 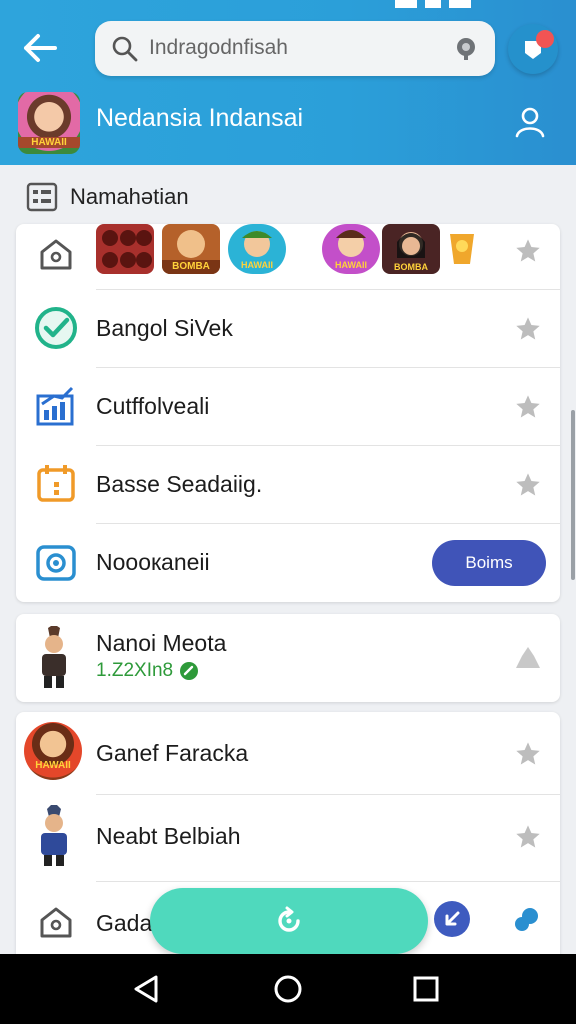 I want to click on chart-icon, so click(x=56, y=406).